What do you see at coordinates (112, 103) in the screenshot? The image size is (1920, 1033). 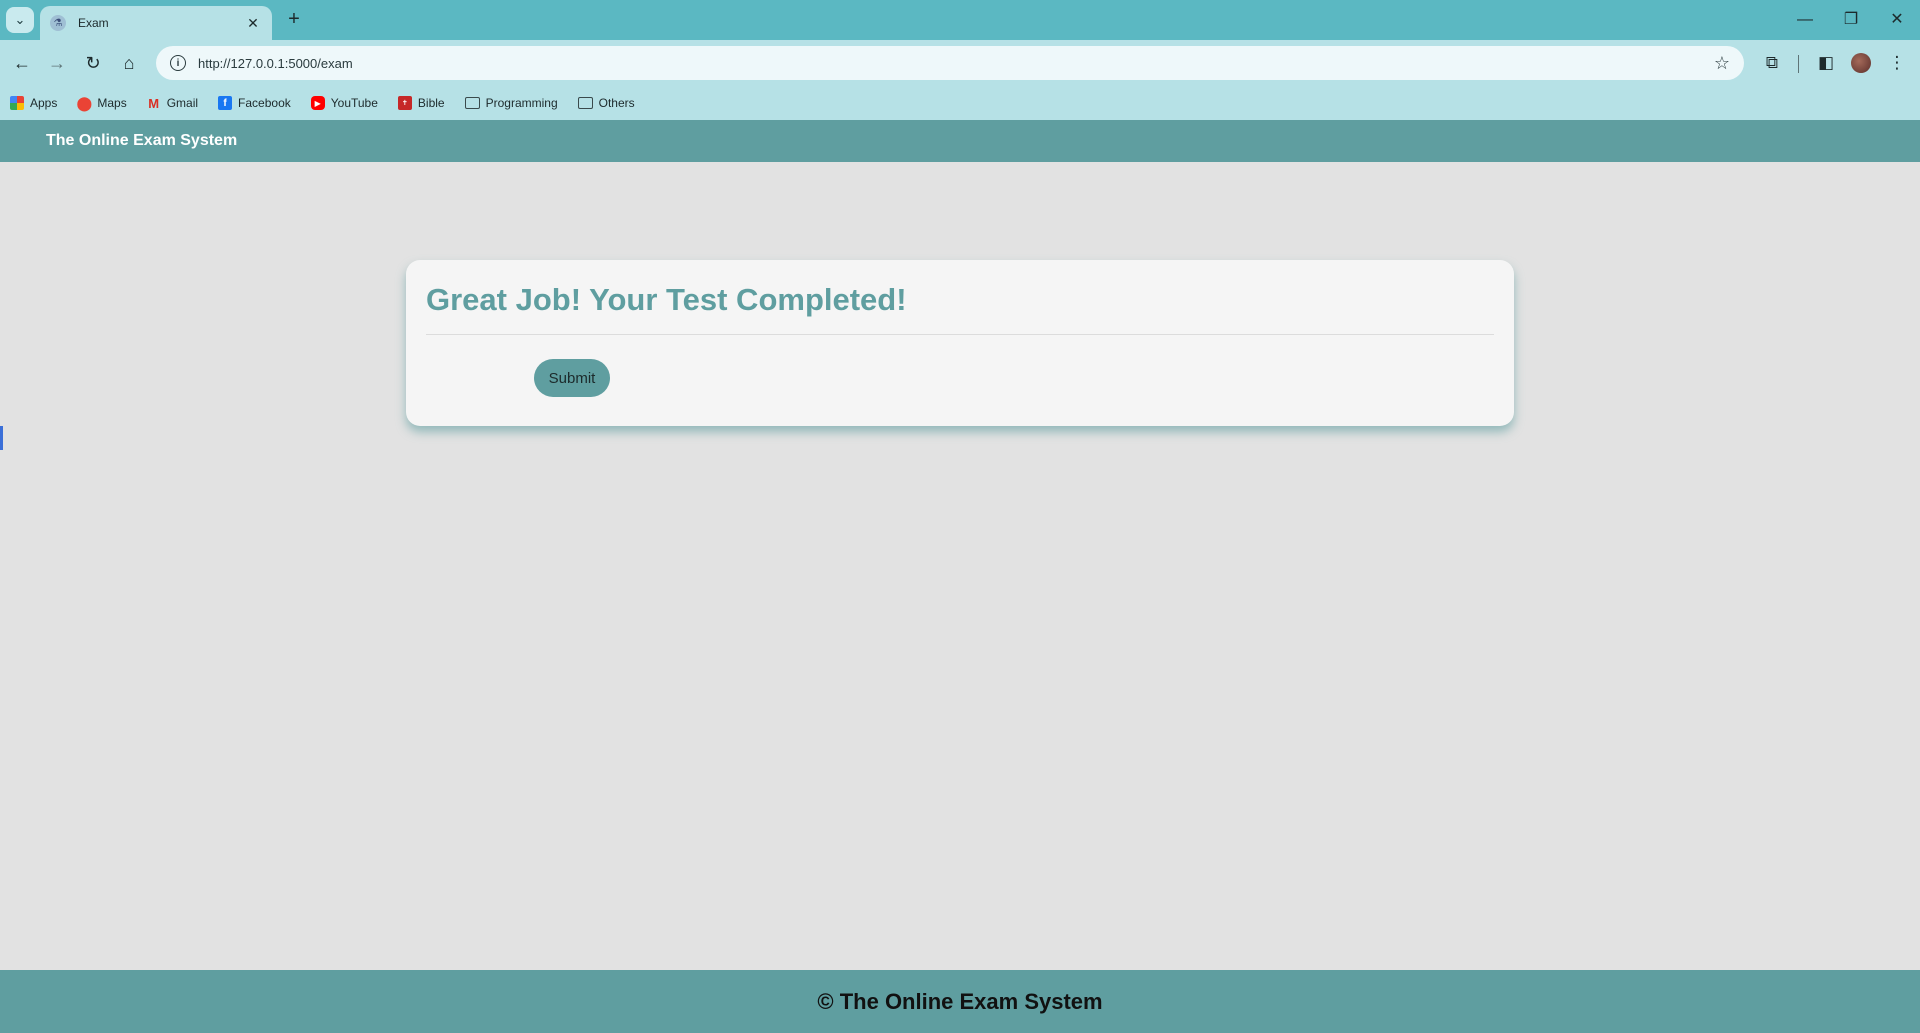 I see `bookmark-label: Maps` at bounding box center [112, 103].